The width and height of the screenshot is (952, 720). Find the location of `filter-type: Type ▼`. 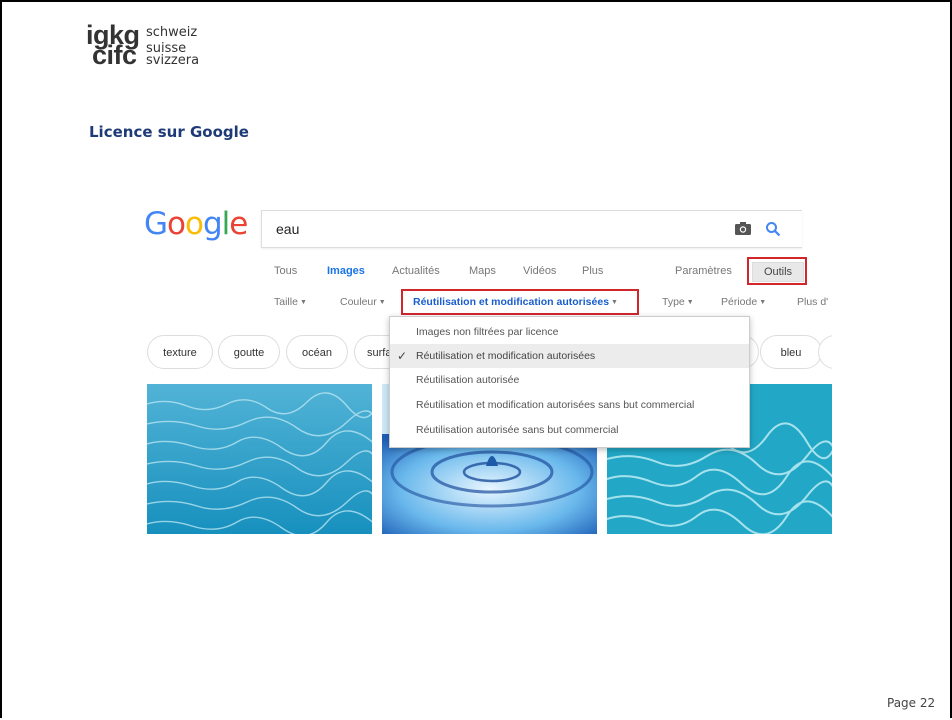

filter-type: Type ▼ is located at coordinates (678, 302).